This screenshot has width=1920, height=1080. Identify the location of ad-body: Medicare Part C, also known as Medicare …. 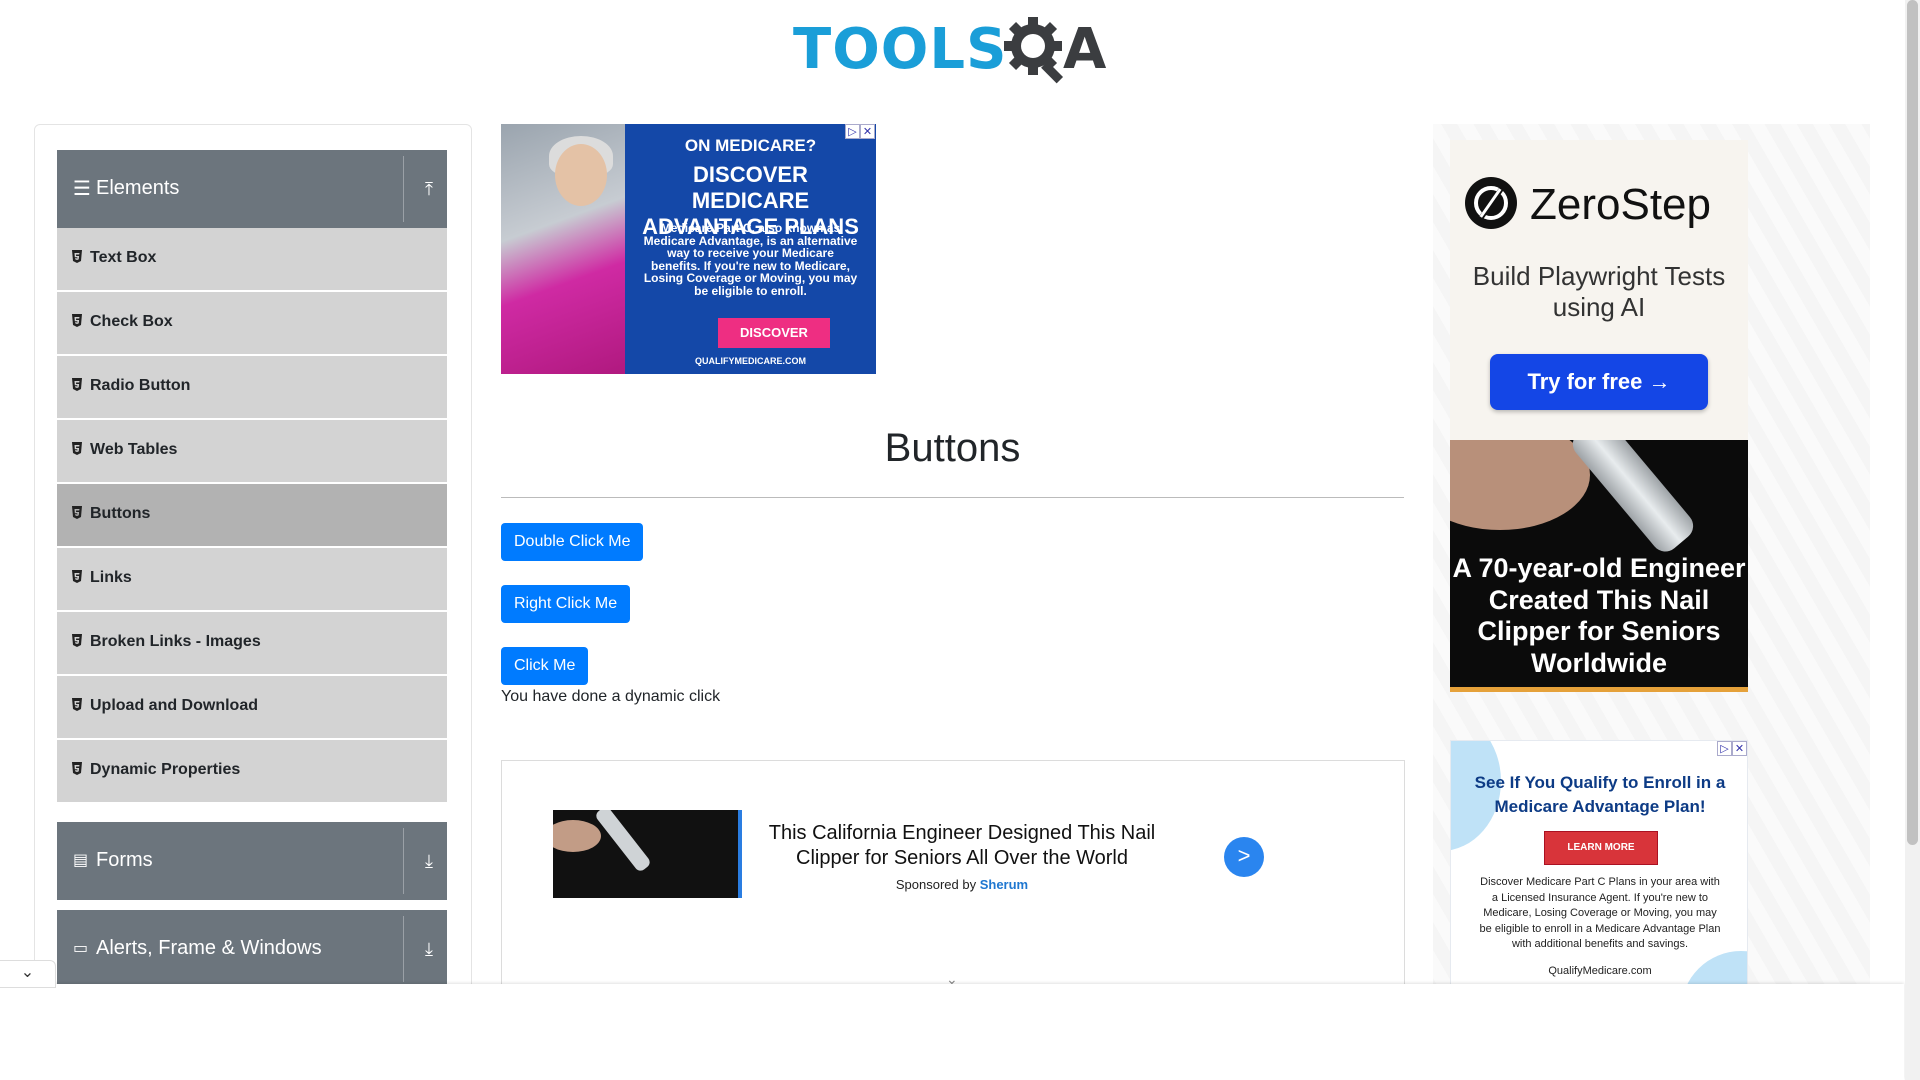
(750, 259).